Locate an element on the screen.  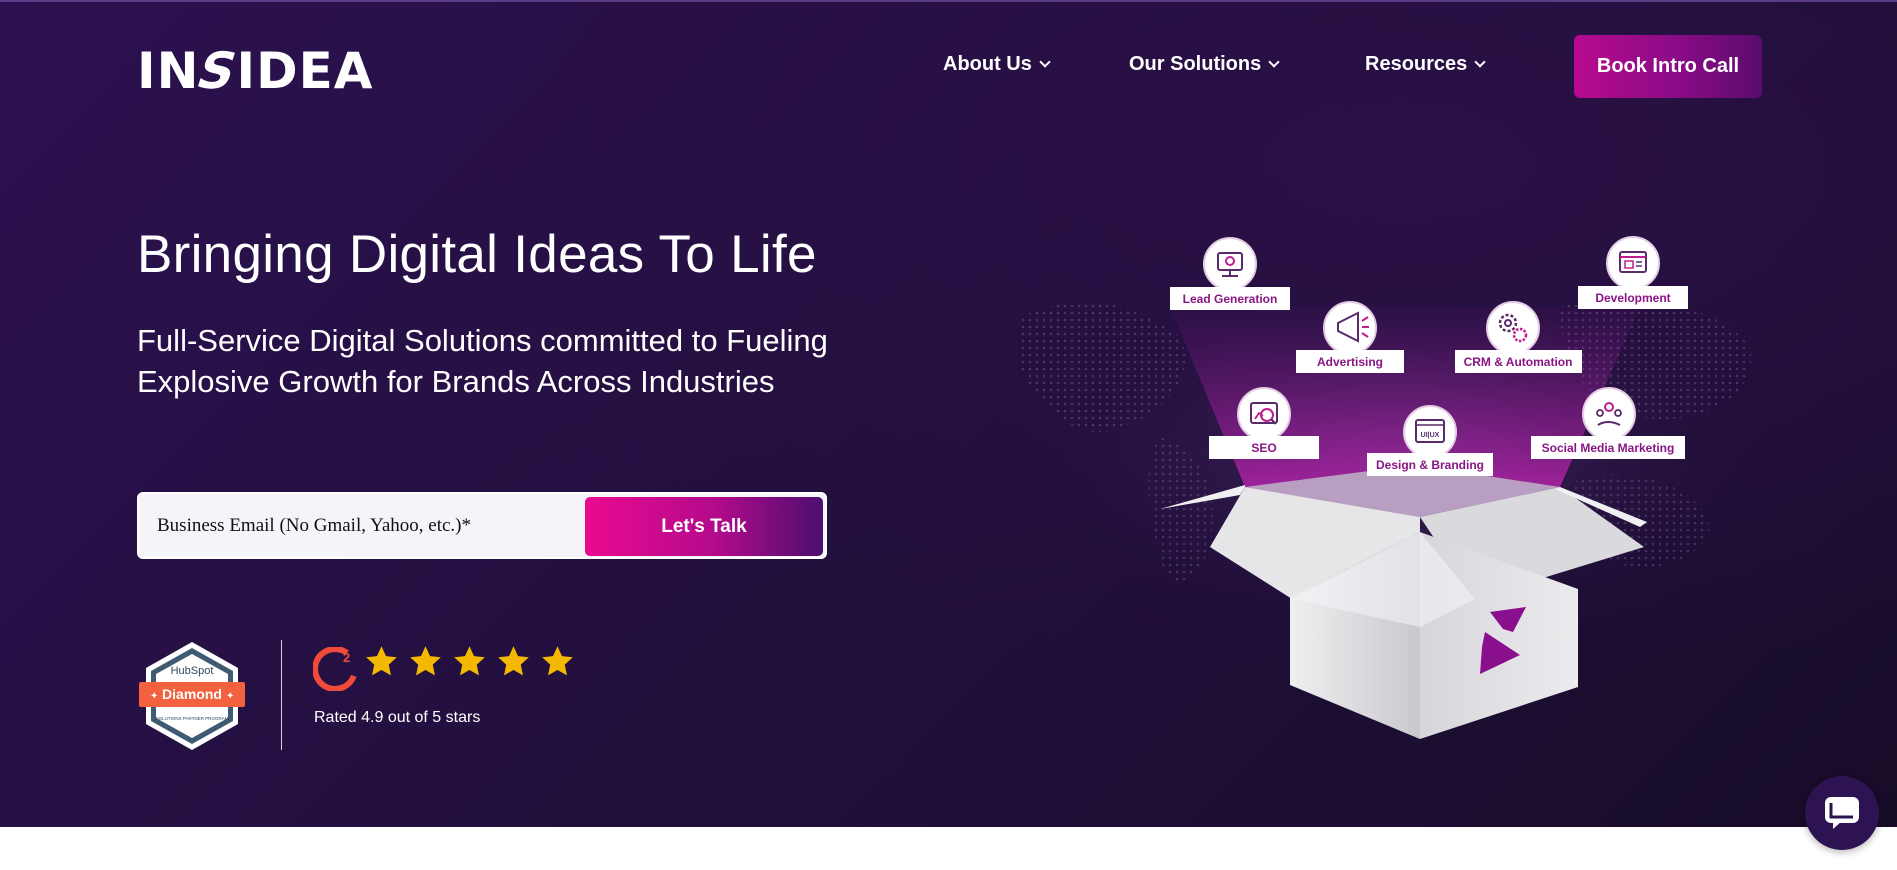
nav-our-solutions-label: Our Solutions is located at coordinates (1195, 64).